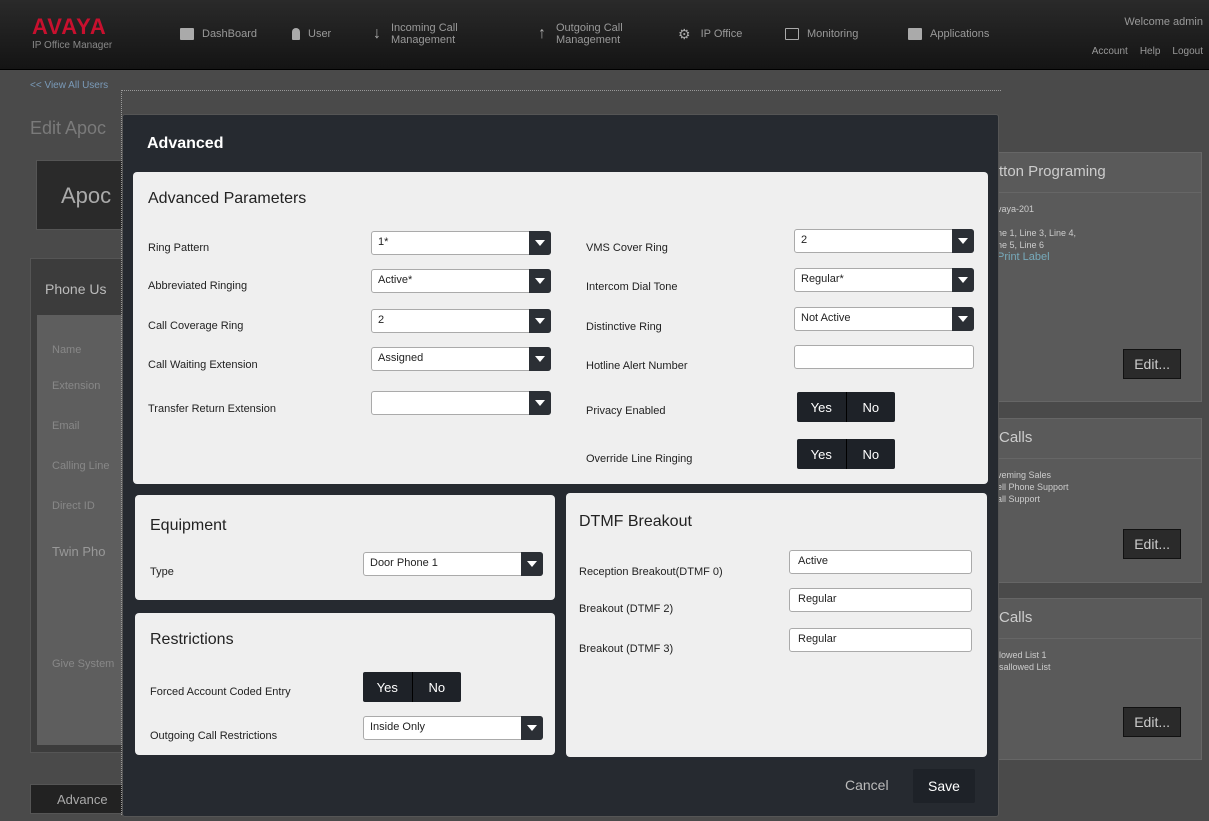 The height and width of the screenshot is (821, 1209). I want to click on cancel-button: Cancel, so click(867, 785).